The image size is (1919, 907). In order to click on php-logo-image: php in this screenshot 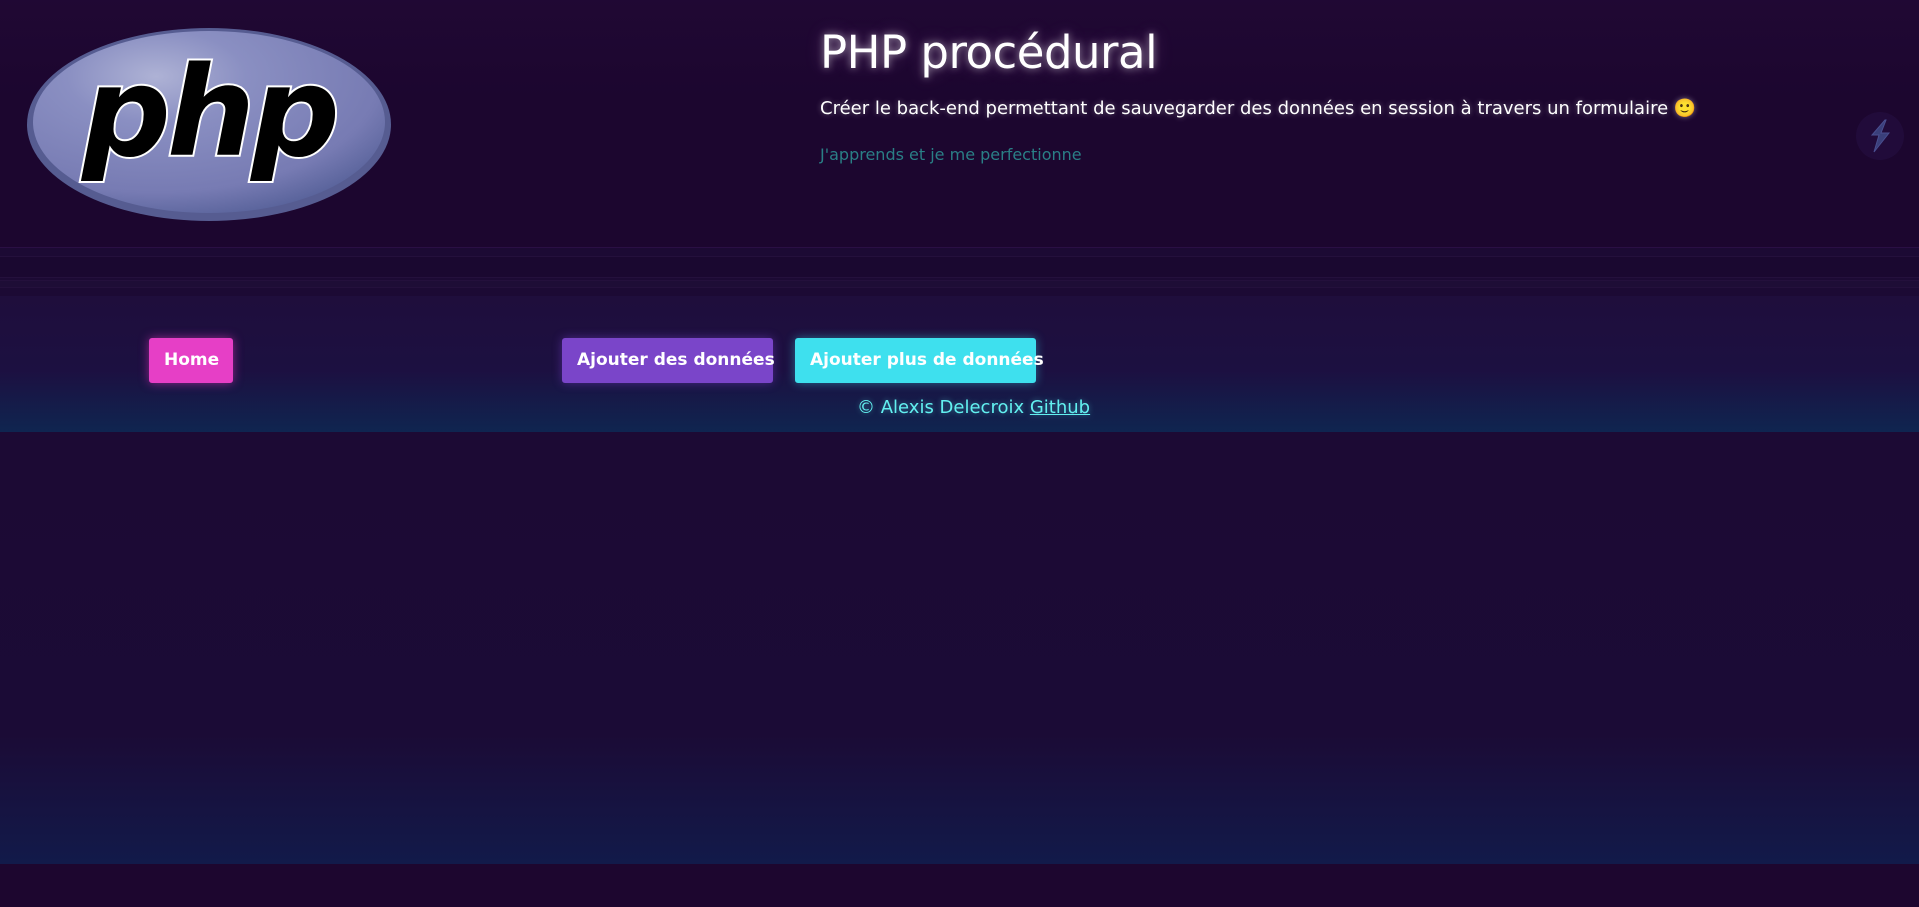, I will do `click(209, 124)`.